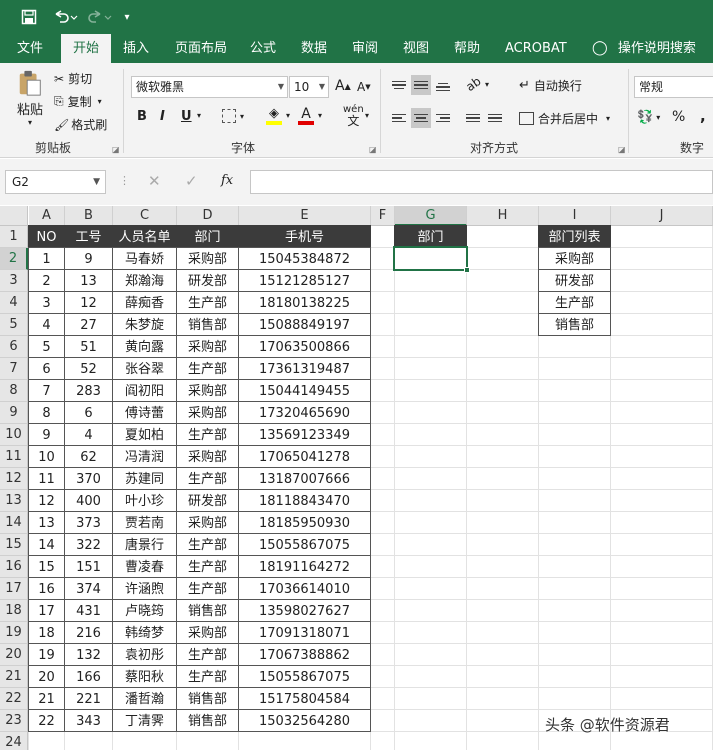 The height and width of the screenshot is (750, 713). I want to click on department-cell: 销售部, so click(207, 610).